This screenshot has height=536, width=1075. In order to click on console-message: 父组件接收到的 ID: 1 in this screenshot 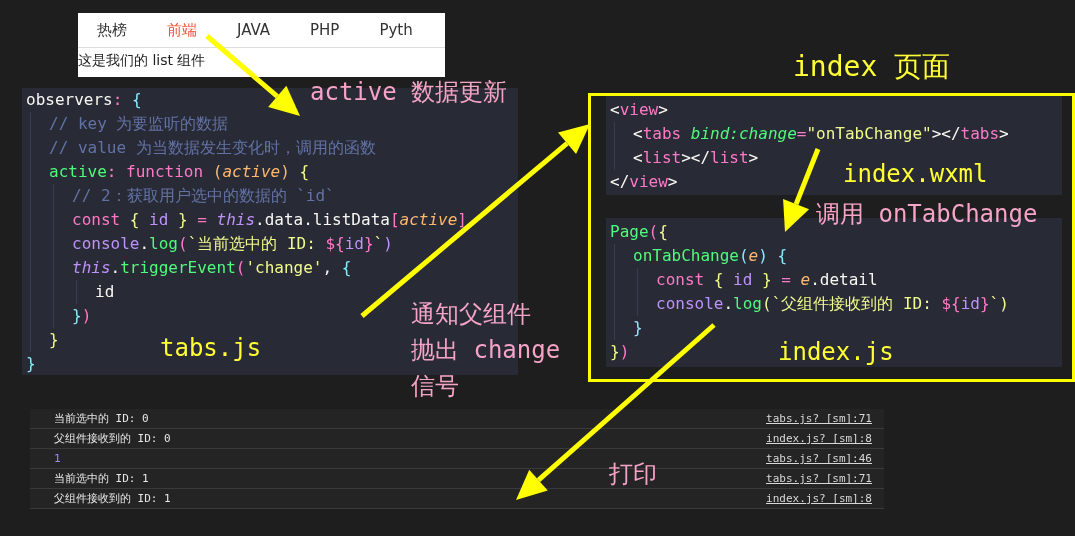, I will do `click(112, 498)`.